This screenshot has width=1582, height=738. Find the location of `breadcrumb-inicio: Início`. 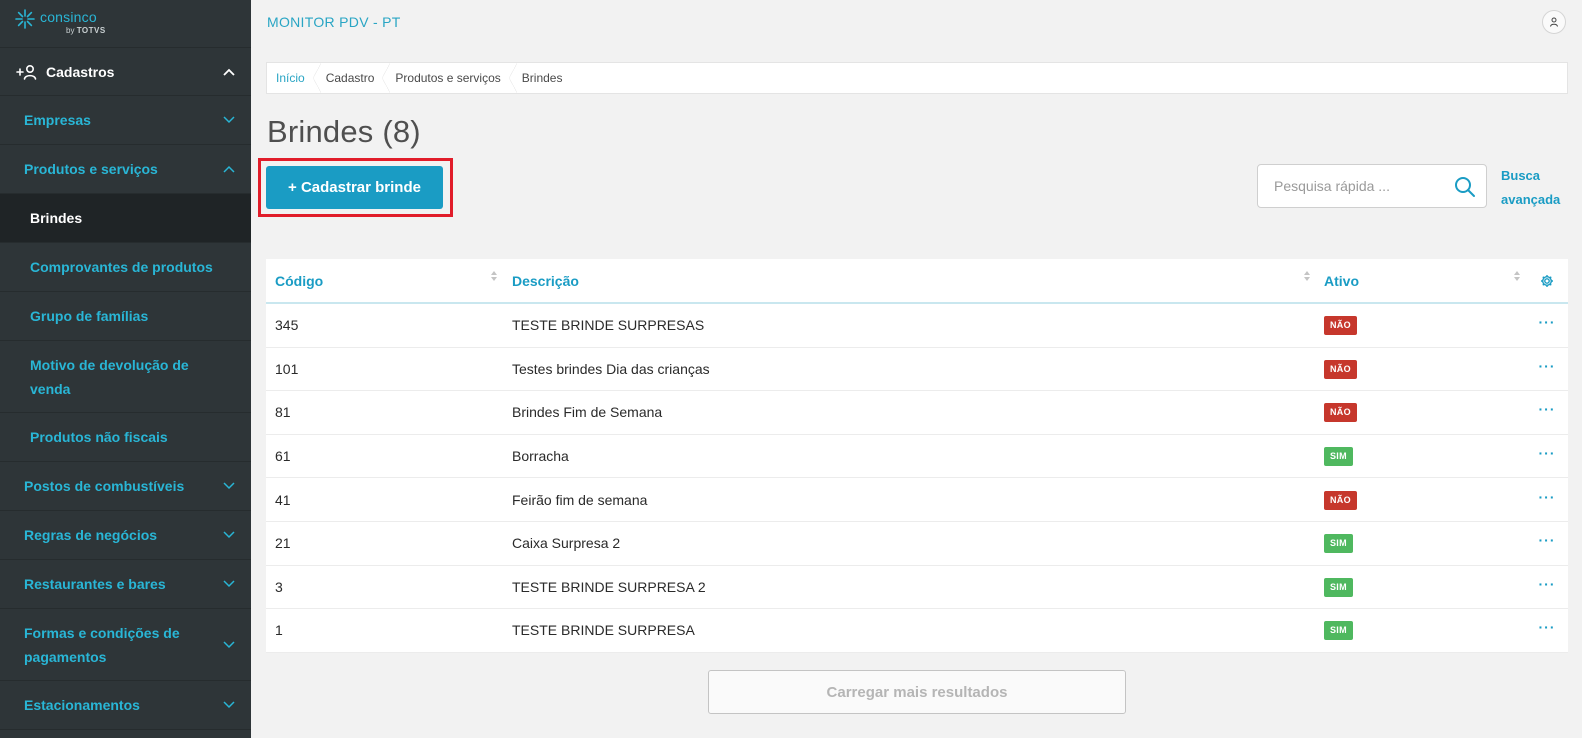

breadcrumb-inicio: Início is located at coordinates (294, 78).